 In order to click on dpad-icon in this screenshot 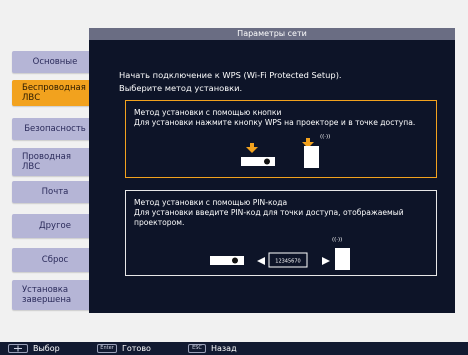, I will do `click(18, 348)`.